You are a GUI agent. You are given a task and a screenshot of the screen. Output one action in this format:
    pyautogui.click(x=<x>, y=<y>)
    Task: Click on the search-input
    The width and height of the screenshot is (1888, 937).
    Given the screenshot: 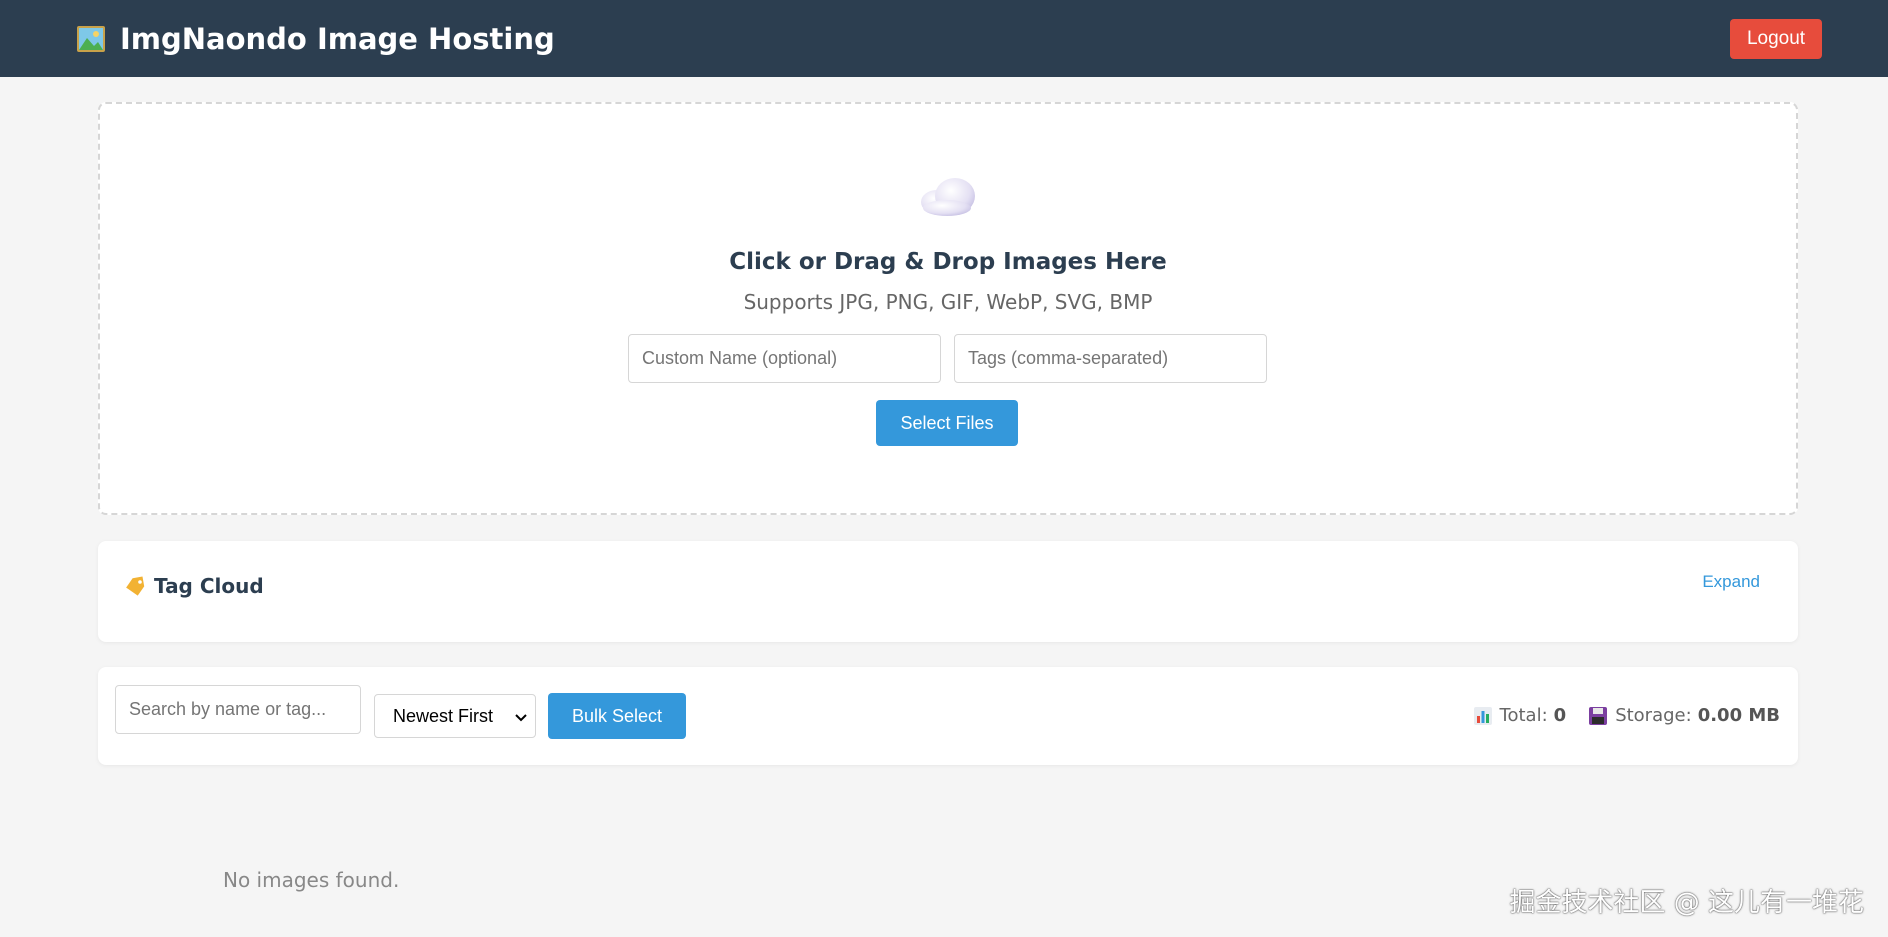 What is the action you would take?
    pyautogui.click(x=238, y=709)
    